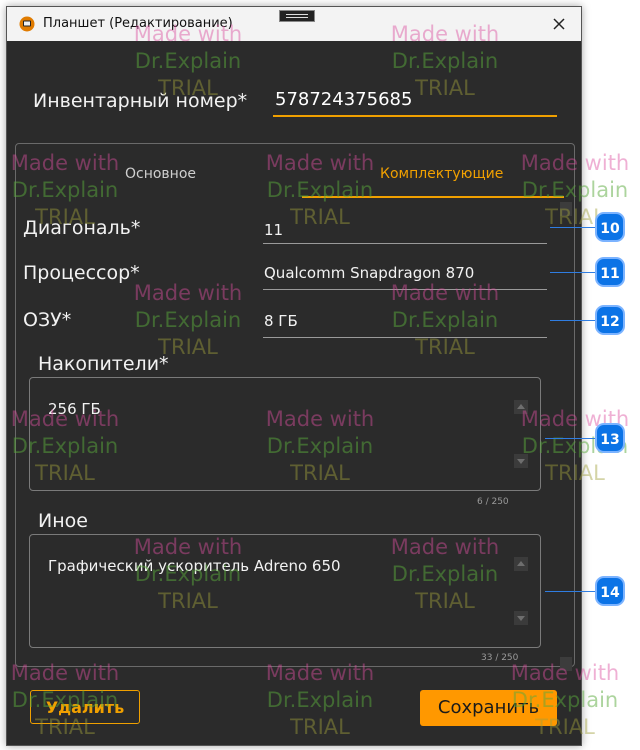  What do you see at coordinates (433, 197) in the screenshot?
I see `active-tab-indicator` at bounding box center [433, 197].